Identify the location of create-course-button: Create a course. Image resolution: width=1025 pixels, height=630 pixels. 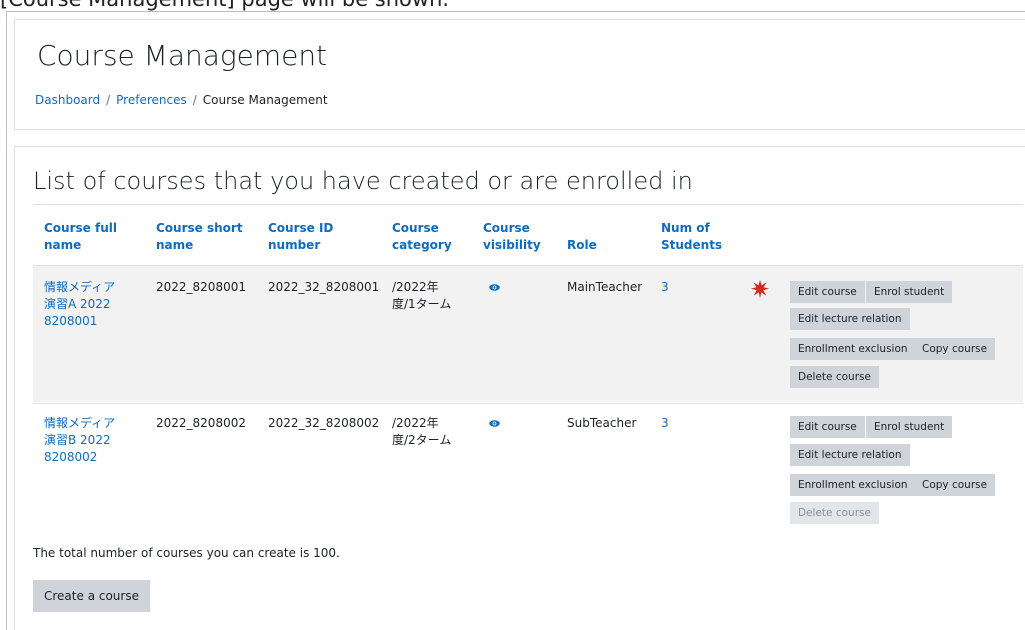
(91, 596).